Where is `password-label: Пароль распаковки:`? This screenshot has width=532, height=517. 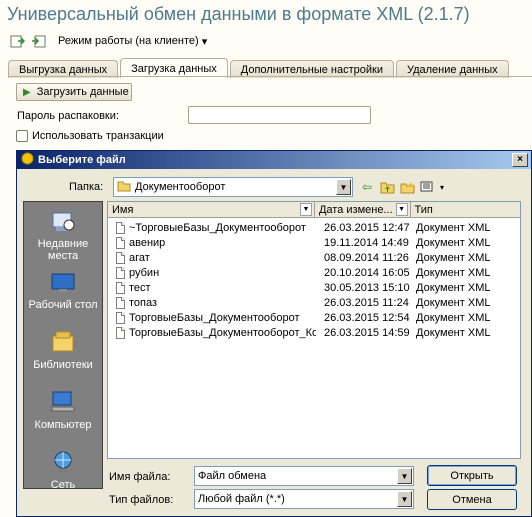
password-label: Пароль распаковки: is located at coordinates (68, 116).